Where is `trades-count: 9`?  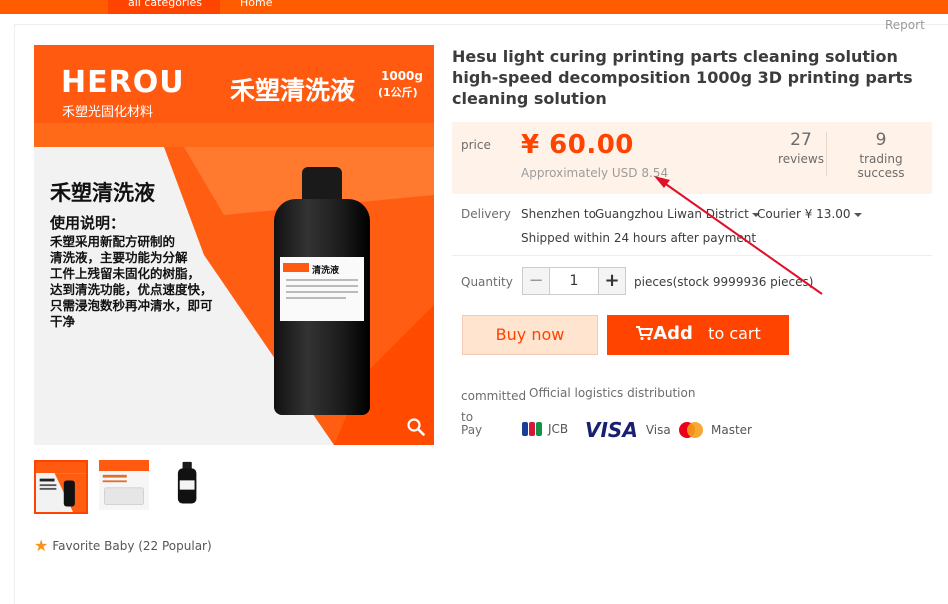 trades-count: 9 is located at coordinates (881, 140).